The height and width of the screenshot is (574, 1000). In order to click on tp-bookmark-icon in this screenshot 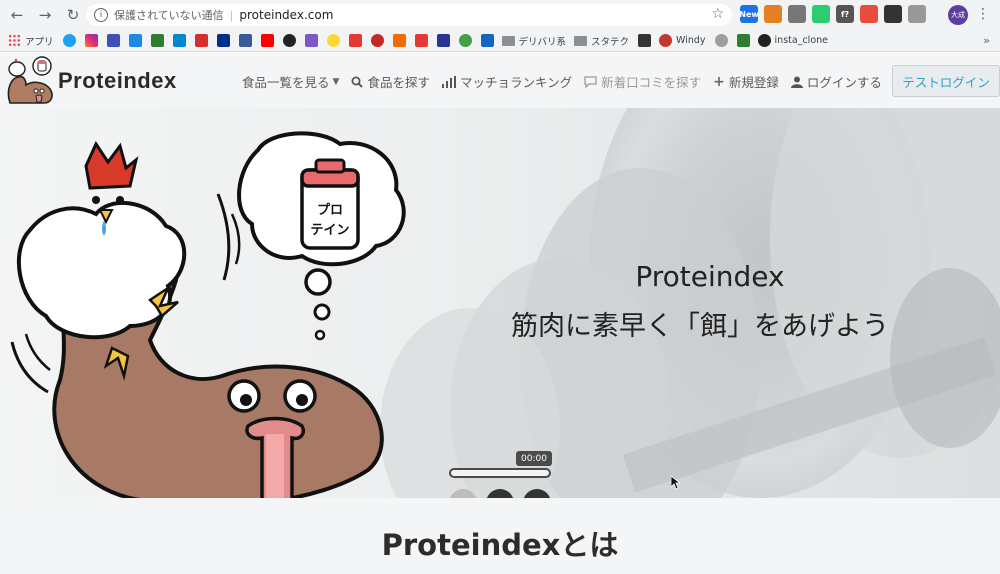, I will do `click(443, 40)`.